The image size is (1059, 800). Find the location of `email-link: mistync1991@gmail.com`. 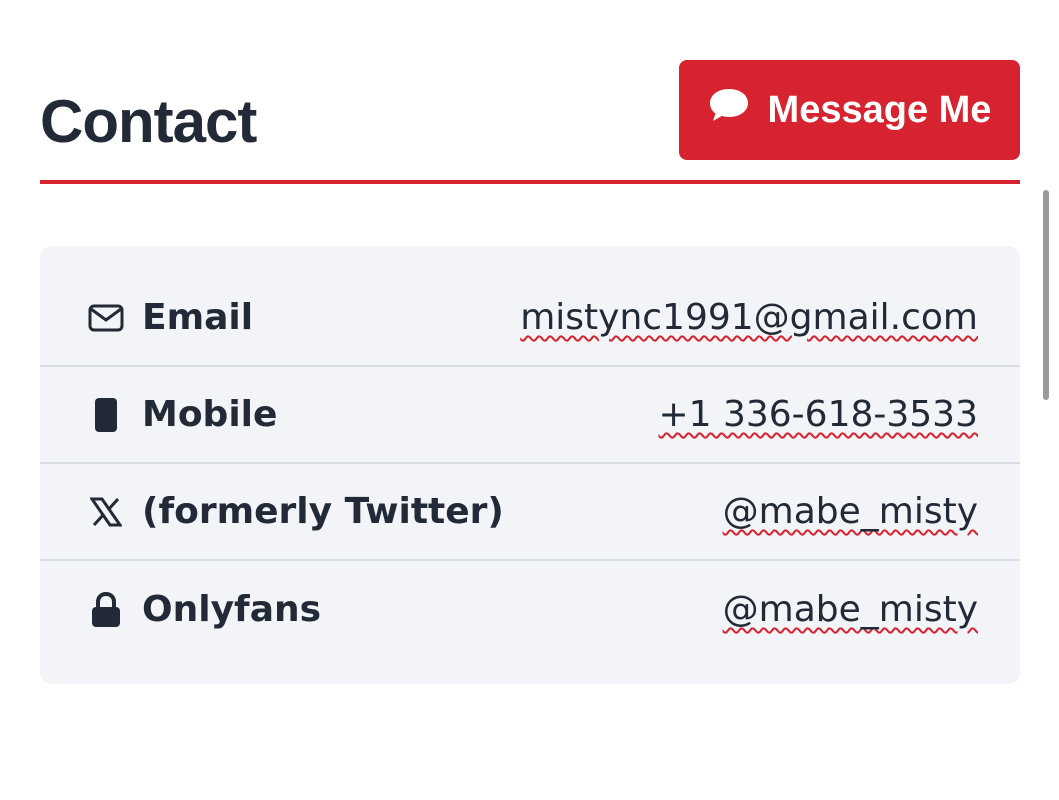

email-link: mistync1991@gmail.com is located at coordinates (749, 317).